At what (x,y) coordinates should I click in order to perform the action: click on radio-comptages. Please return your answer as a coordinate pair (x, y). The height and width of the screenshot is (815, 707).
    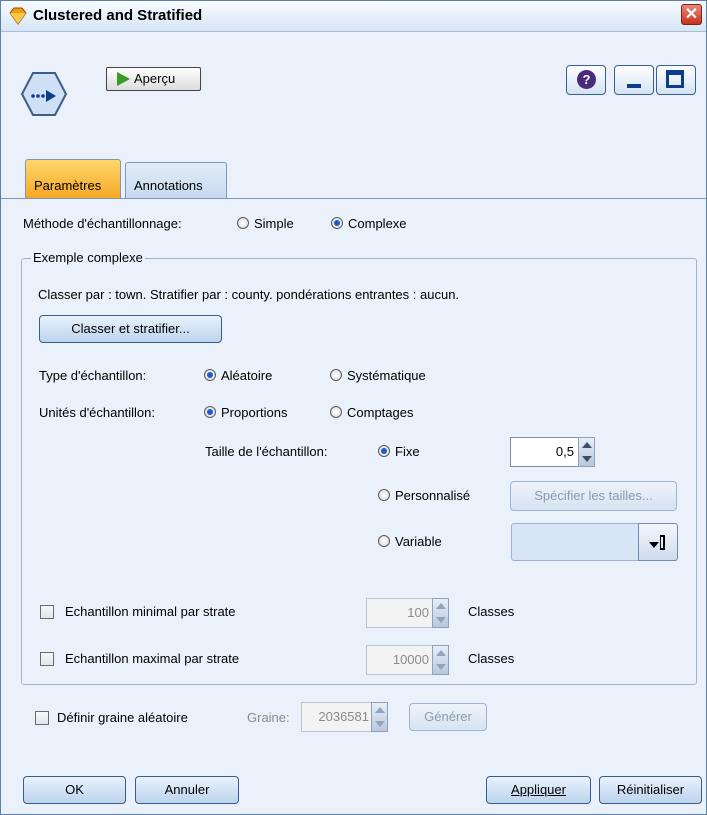
    Looking at the image, I should click on (336, 412).